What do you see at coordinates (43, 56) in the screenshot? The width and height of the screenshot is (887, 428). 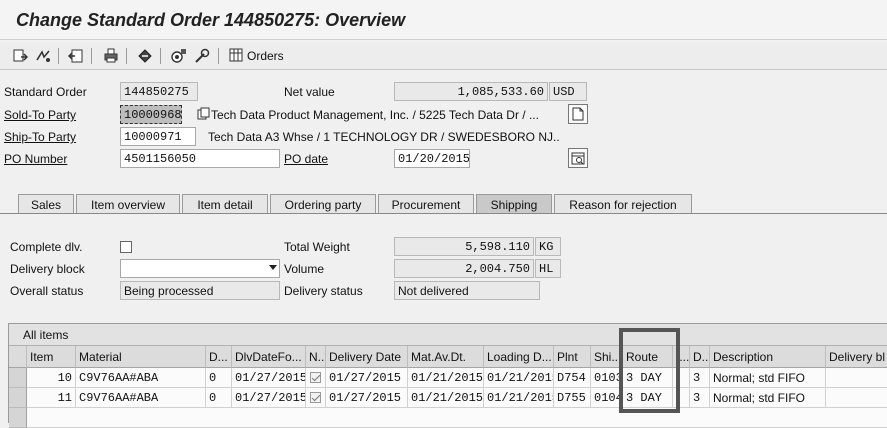 I see `toggle-icon` at bounding box center [43, 56].